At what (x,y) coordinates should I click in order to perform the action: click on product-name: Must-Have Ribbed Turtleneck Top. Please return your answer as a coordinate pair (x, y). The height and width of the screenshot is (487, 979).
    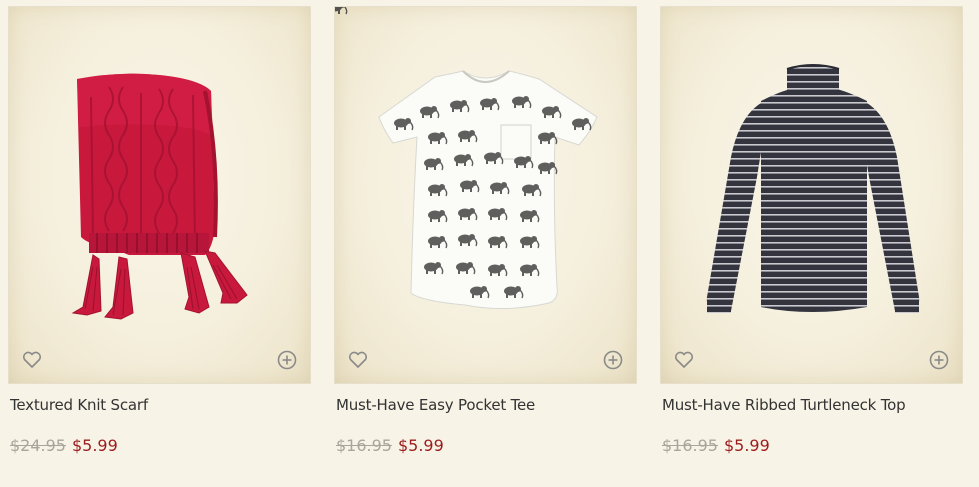
    Looking at the image, I should click on (784, 405).